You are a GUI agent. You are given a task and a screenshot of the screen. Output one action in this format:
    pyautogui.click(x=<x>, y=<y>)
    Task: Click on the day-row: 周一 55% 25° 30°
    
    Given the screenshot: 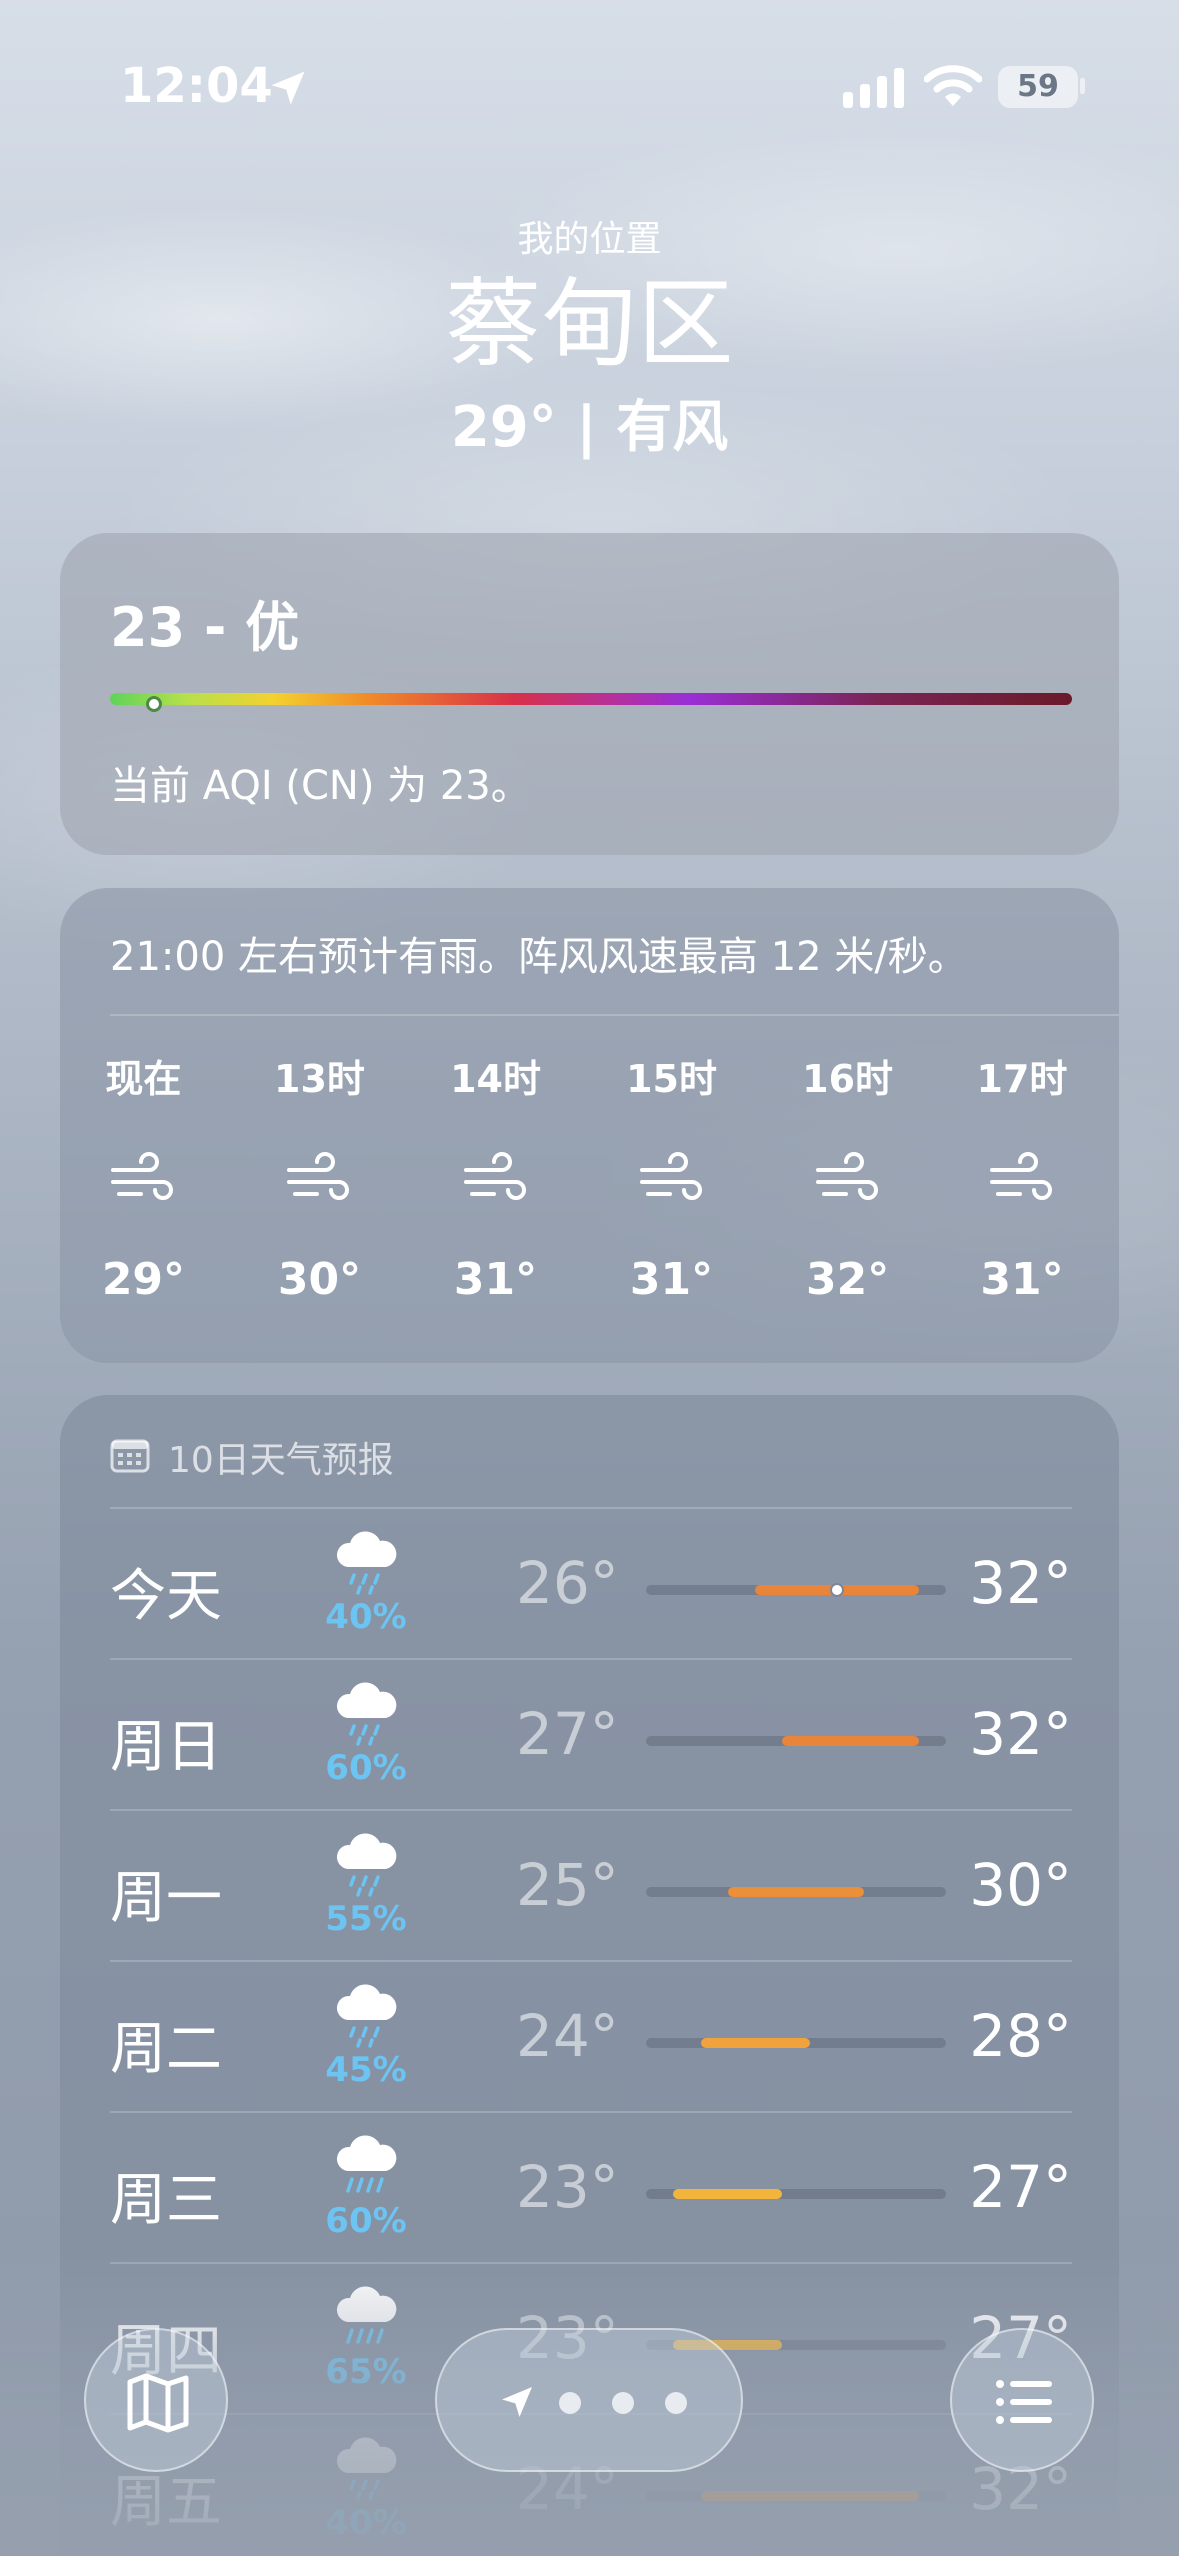 What is the action you would take?
    pyautogui.click(x=591, y=1884)
    